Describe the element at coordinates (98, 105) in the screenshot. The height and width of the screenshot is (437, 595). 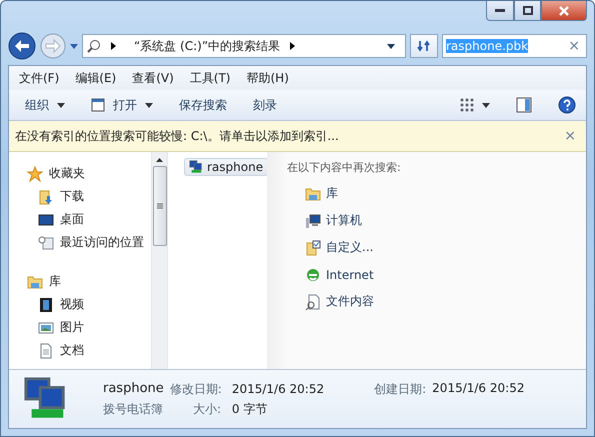
I see `window-icon` at that location.